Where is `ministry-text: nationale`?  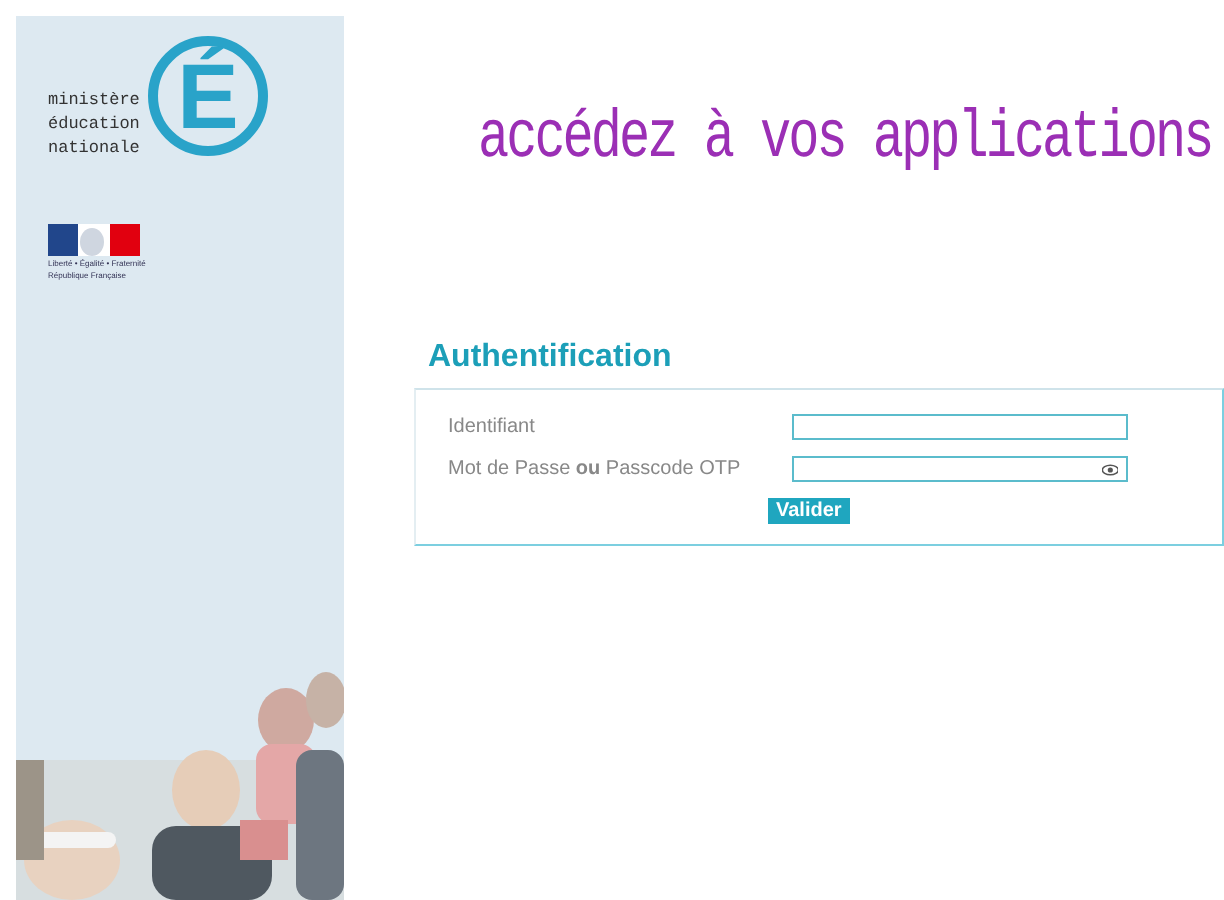
ministry-text: nationale is located at coordinates (94, 148).